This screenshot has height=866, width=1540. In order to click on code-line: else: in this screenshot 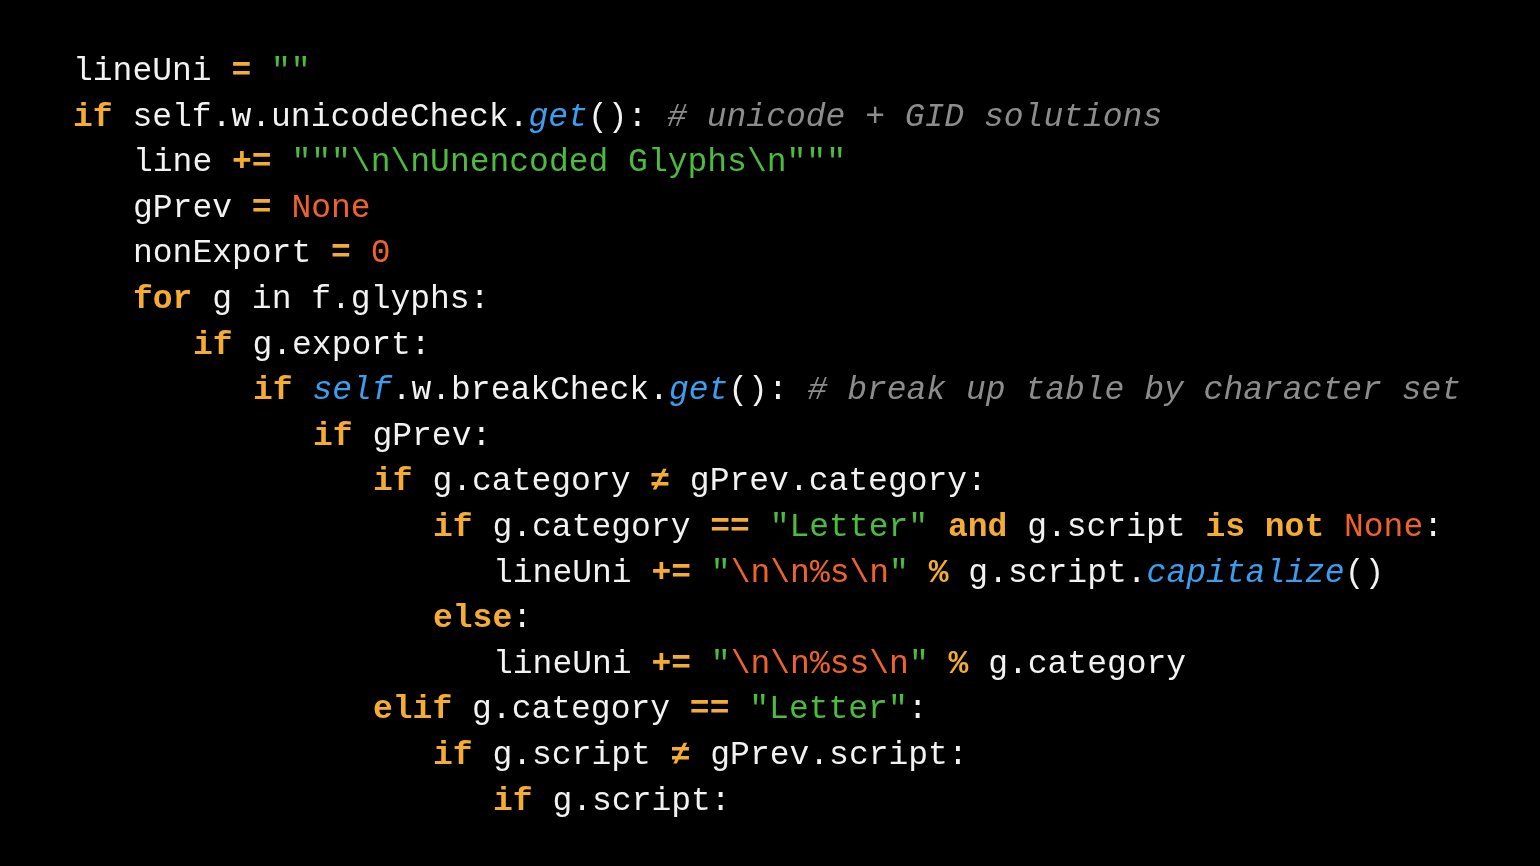, I will do `click(483, 619)`.